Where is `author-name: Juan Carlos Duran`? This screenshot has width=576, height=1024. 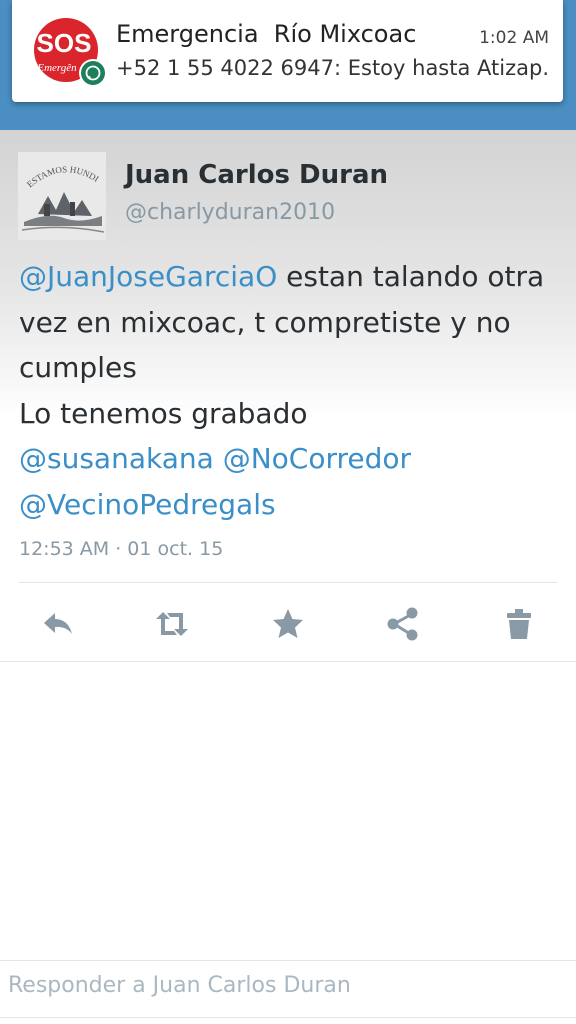 author-name: Juan Carlos Duran is located at coordinates (256, 175).